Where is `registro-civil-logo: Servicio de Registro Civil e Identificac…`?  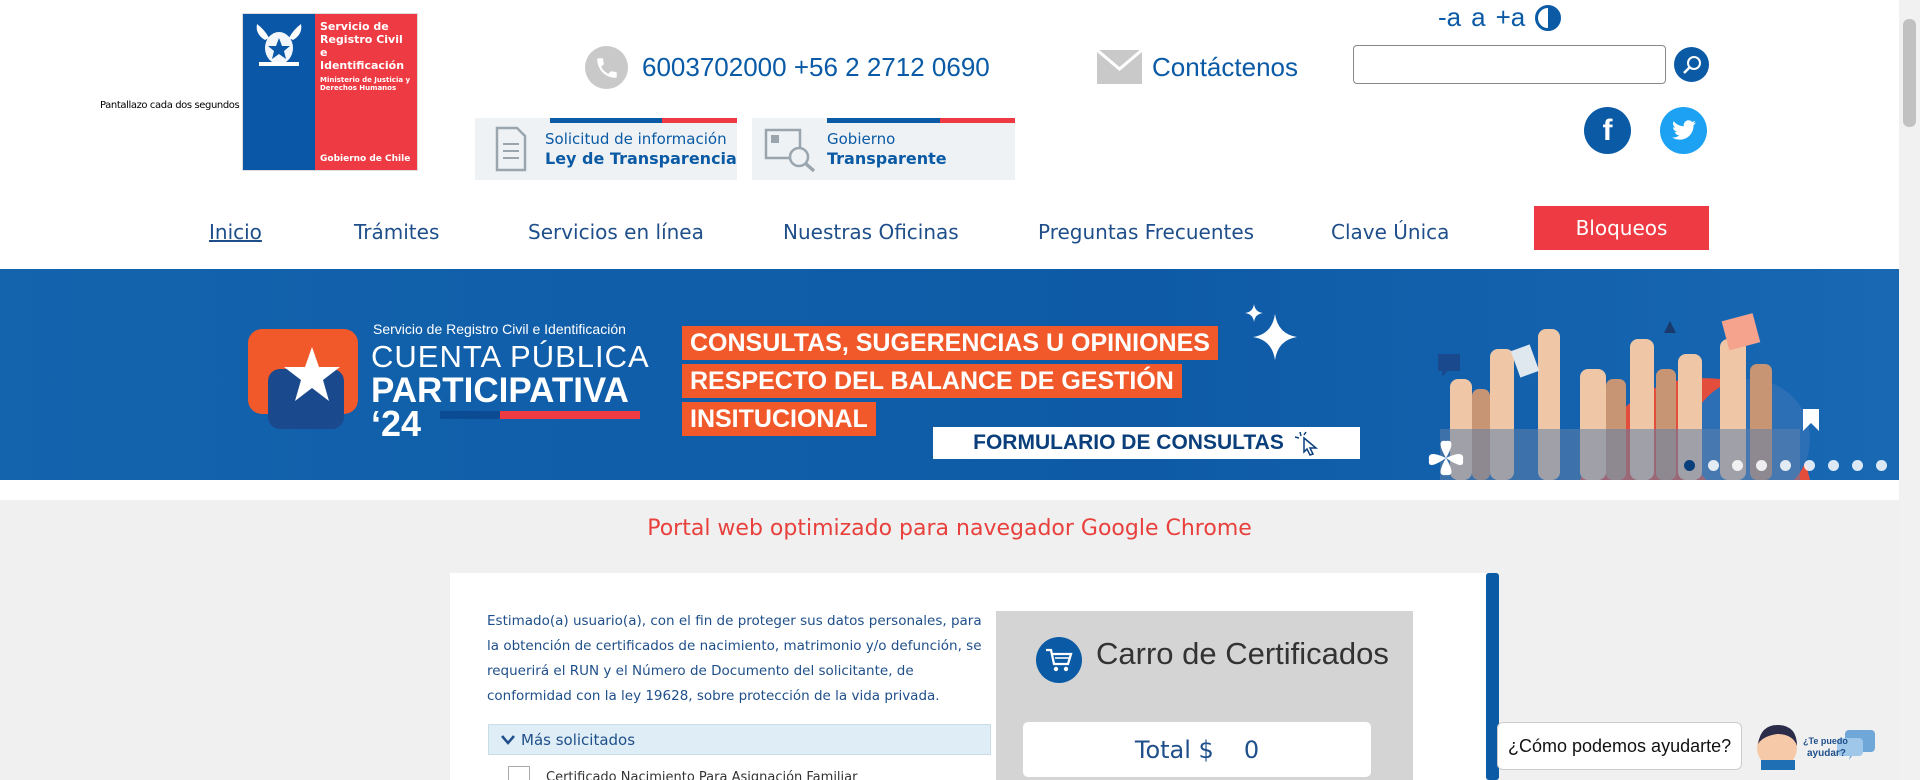
registro-civil-logo: Servicio de Registro Civil e Identificac… is located at coordinates (330, 92).